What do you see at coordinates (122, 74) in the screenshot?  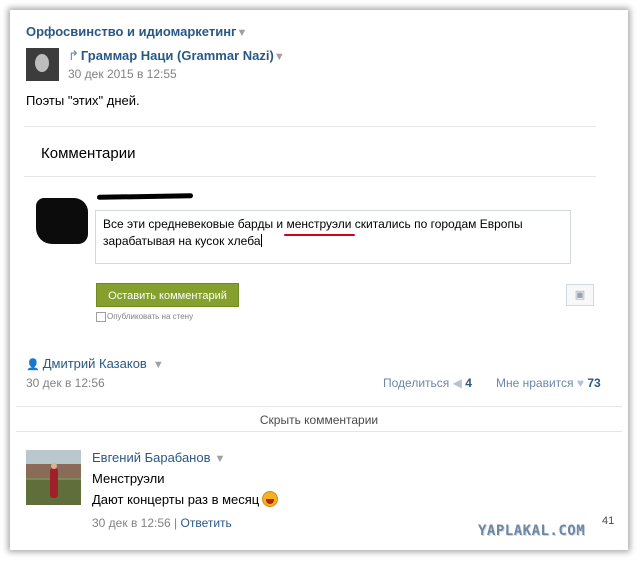 I see `repost-date: 30 дек 2015 в 12:55` at bounding box center [122, 74].